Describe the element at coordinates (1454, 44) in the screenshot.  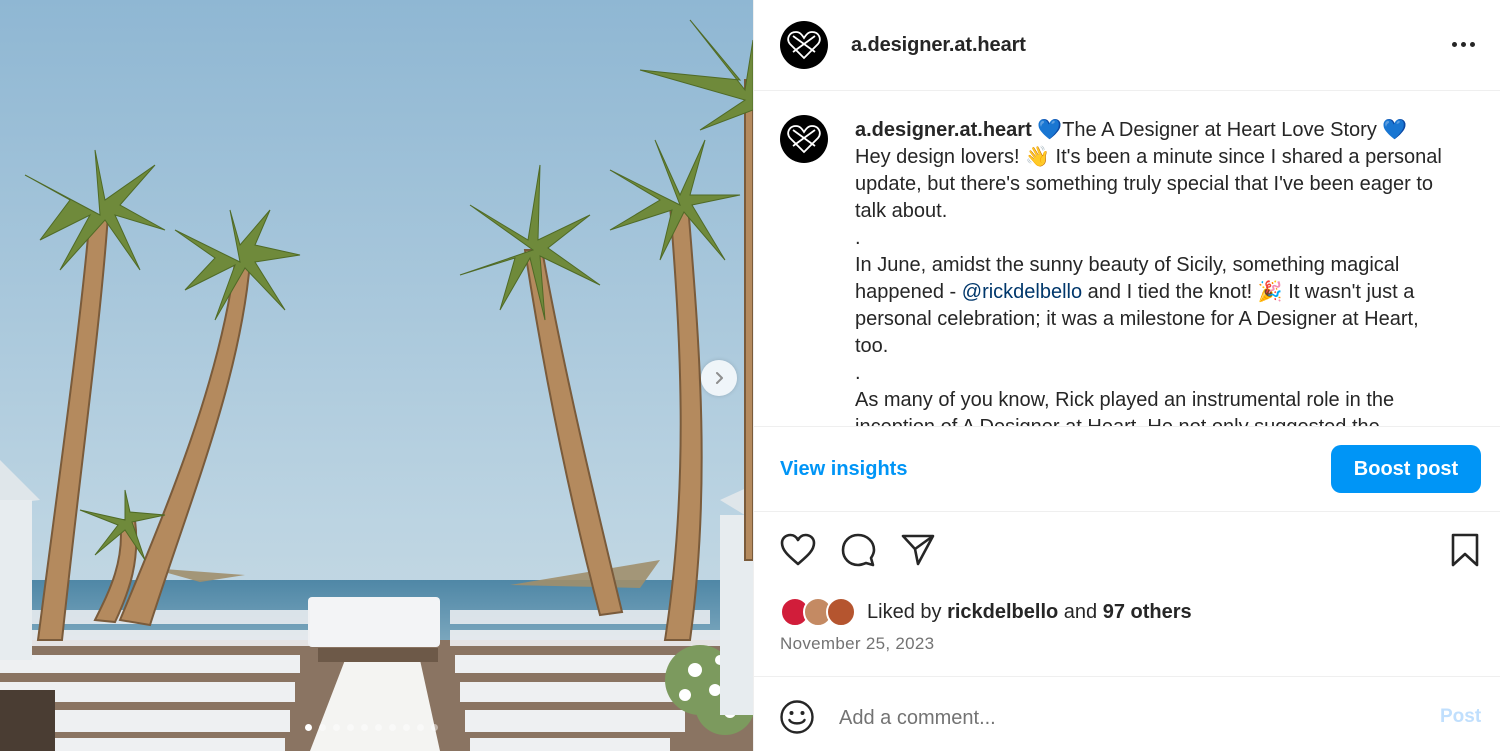
I see `more-horizontal-icon` at that location.